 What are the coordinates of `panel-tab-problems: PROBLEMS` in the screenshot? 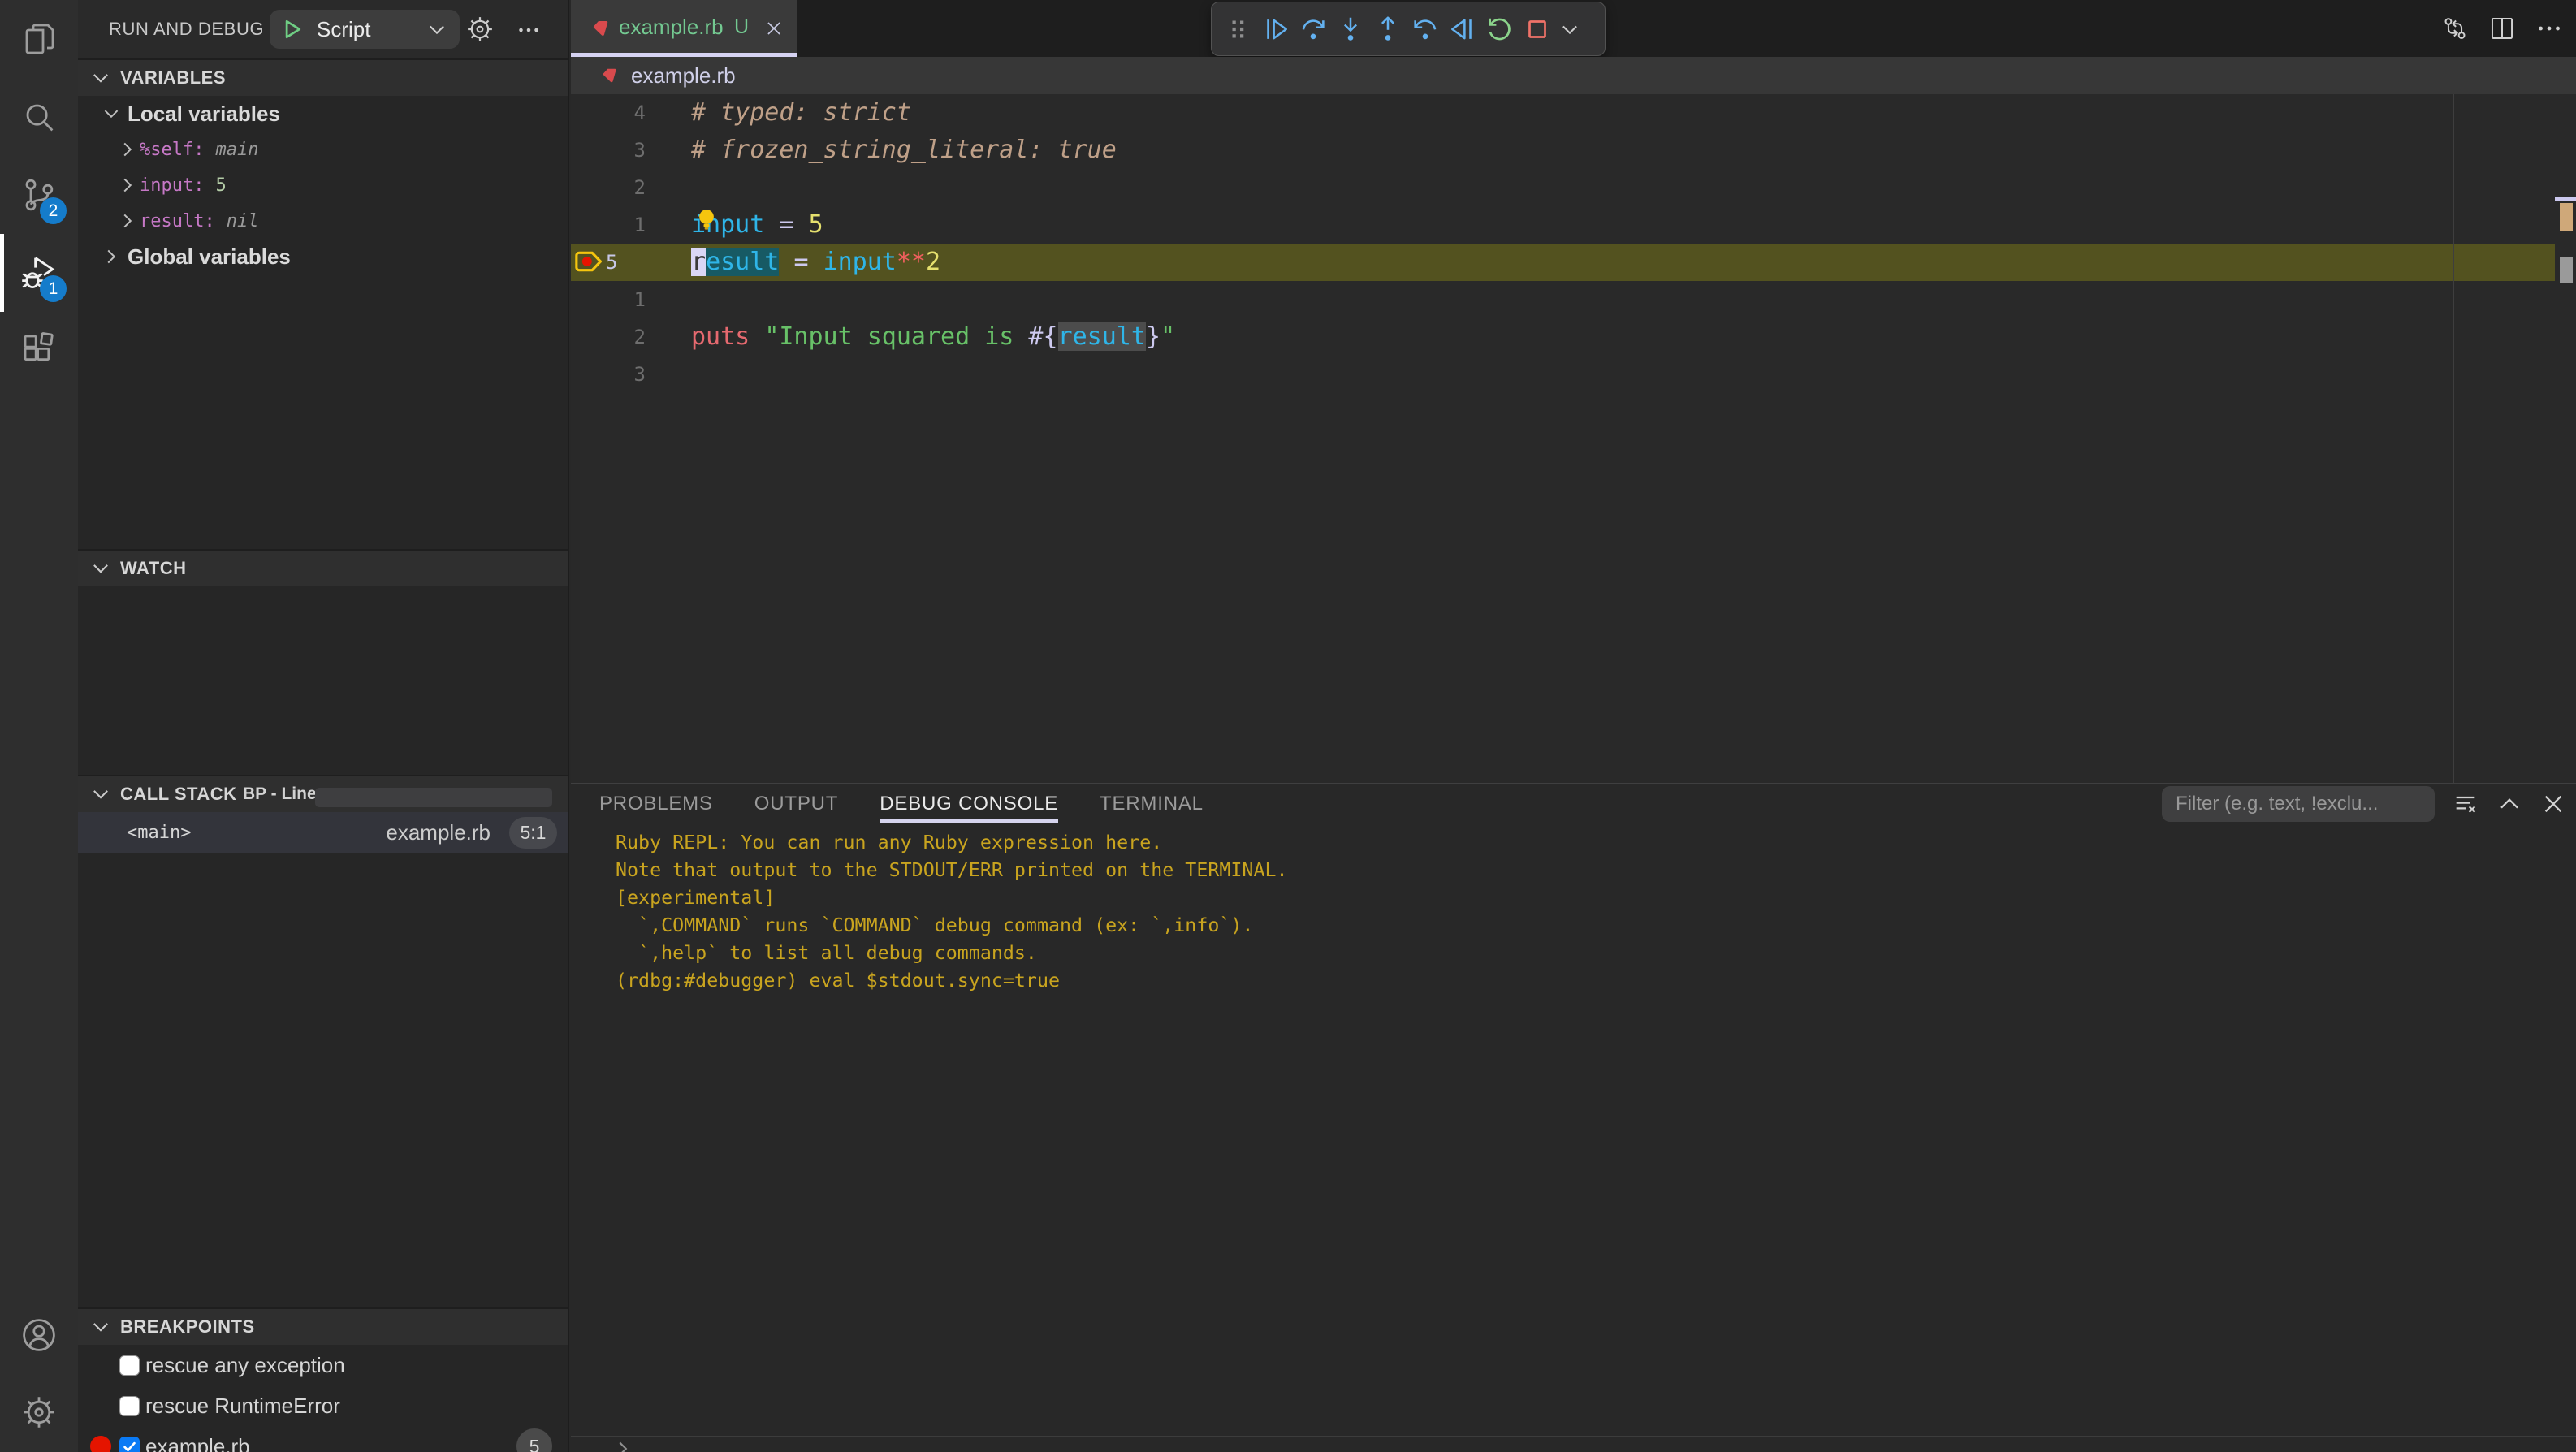 It's located at (656, 803).